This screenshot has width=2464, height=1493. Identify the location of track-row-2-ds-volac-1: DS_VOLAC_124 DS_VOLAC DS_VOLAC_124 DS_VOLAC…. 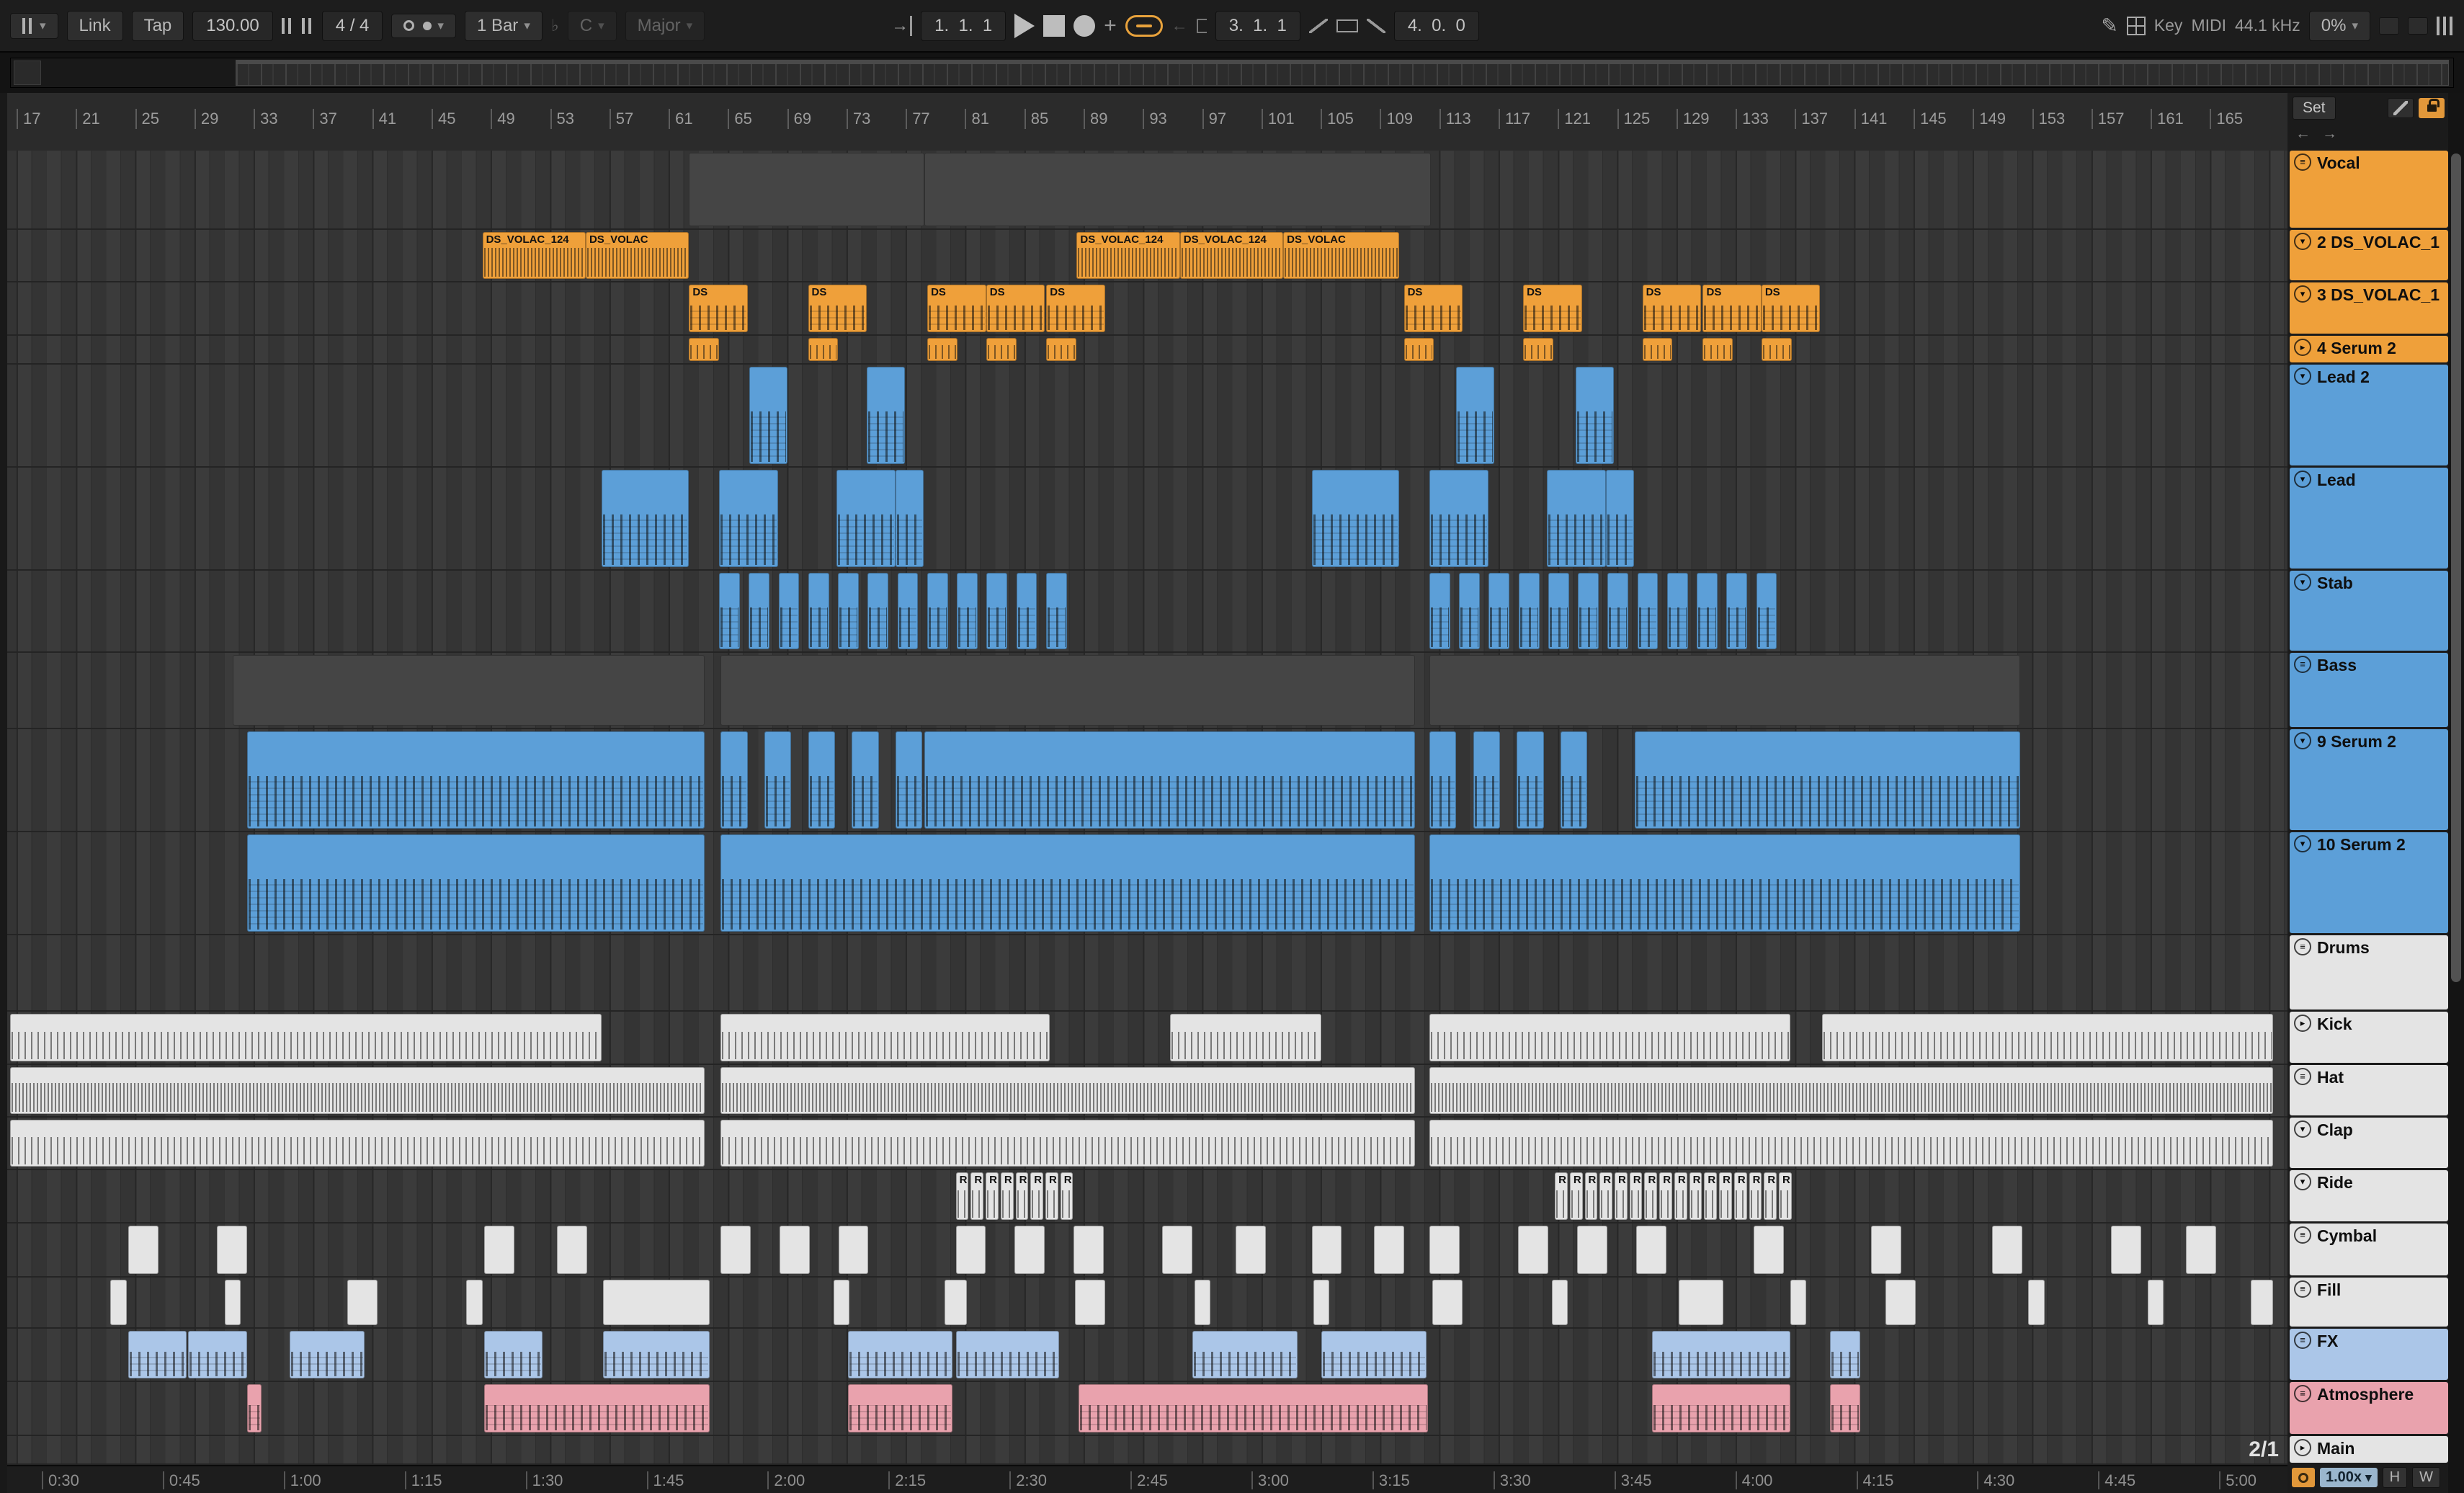
(1147, 256).